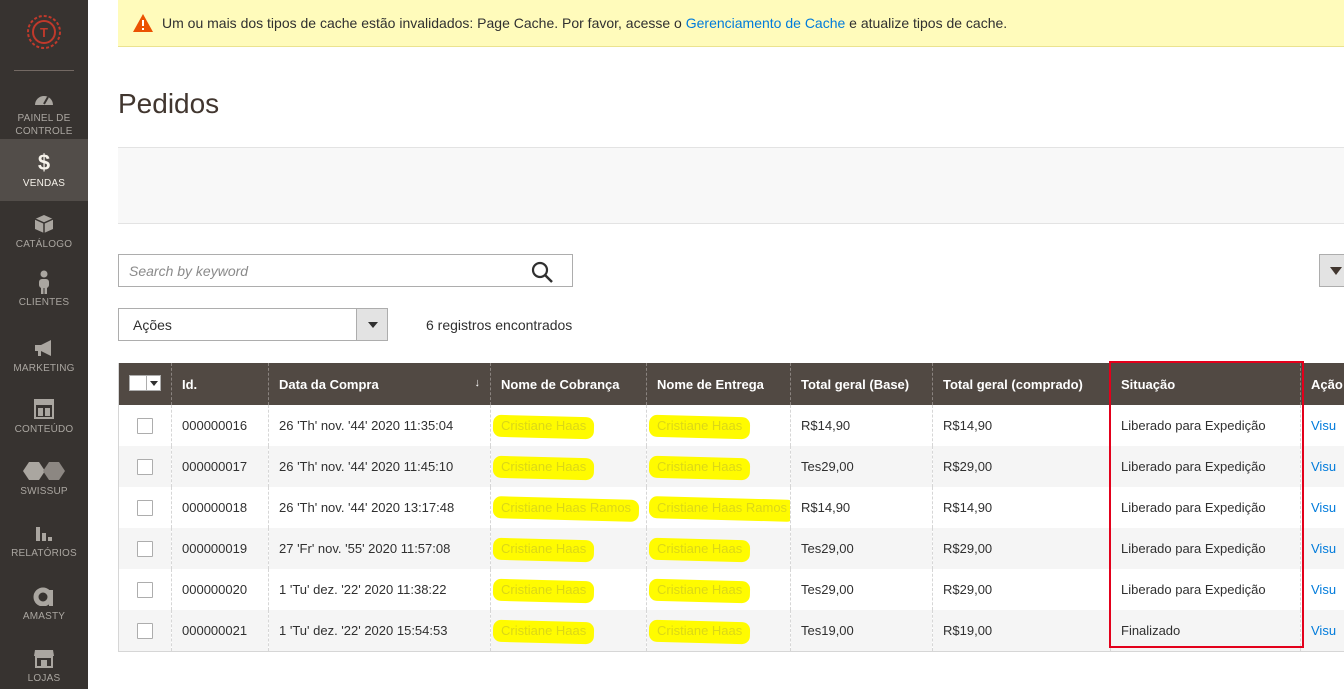 Image resolution: width=1344 pixels, height=689 pixels. I want to click on column-header-grand-total-purchased: Total geral (comprado), so click(1021, 384).